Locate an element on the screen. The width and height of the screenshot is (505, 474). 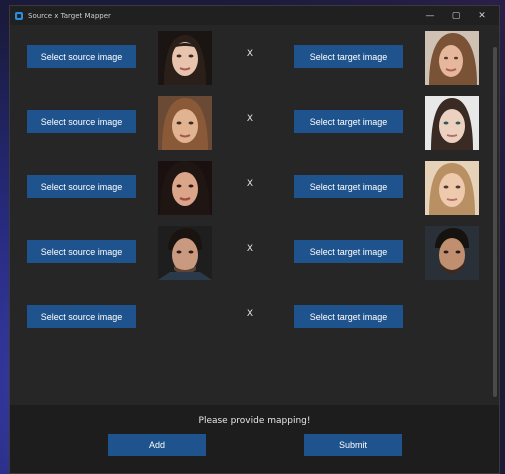
window-controls: — ▢ ✕ is located at coordinates (456, 15).